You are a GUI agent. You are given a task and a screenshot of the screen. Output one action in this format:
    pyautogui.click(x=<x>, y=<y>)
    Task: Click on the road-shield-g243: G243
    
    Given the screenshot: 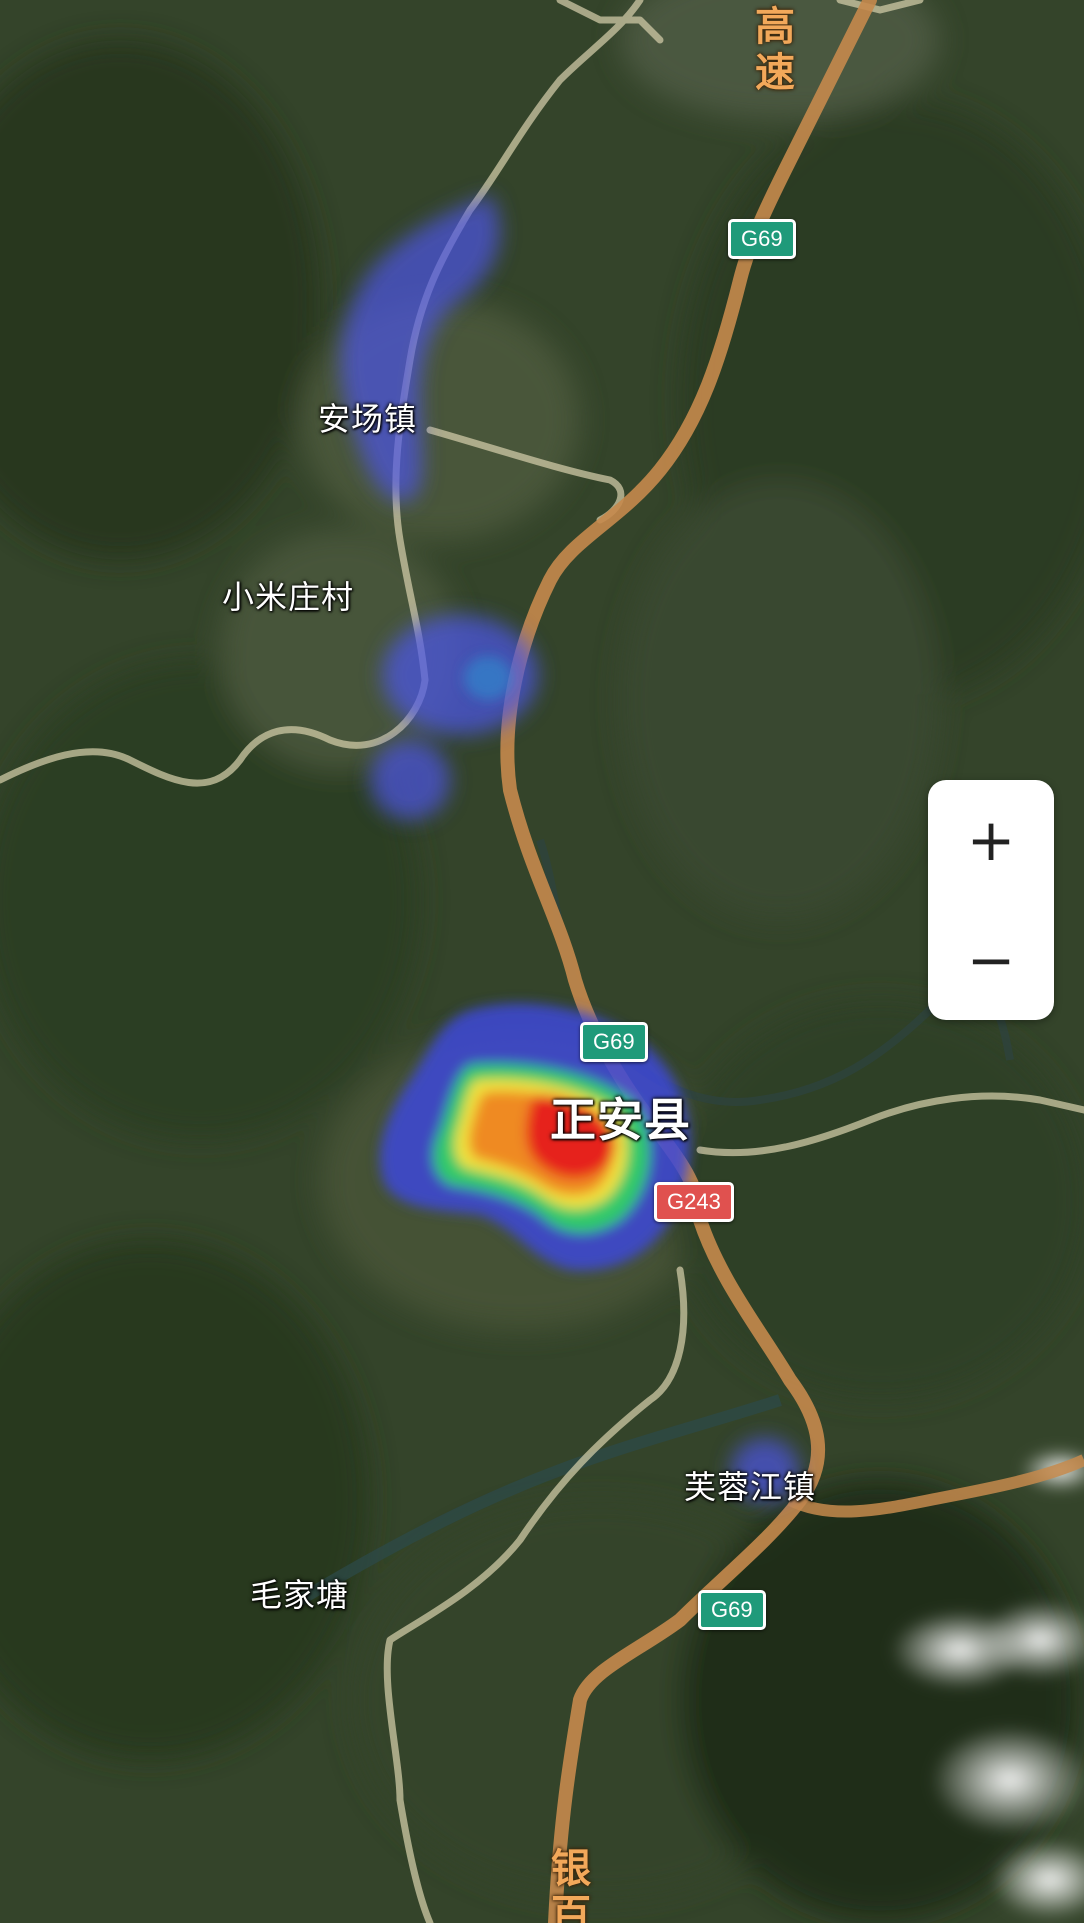 What is the action you would take?
    pyautogui.click(x=694, y=1202)
    